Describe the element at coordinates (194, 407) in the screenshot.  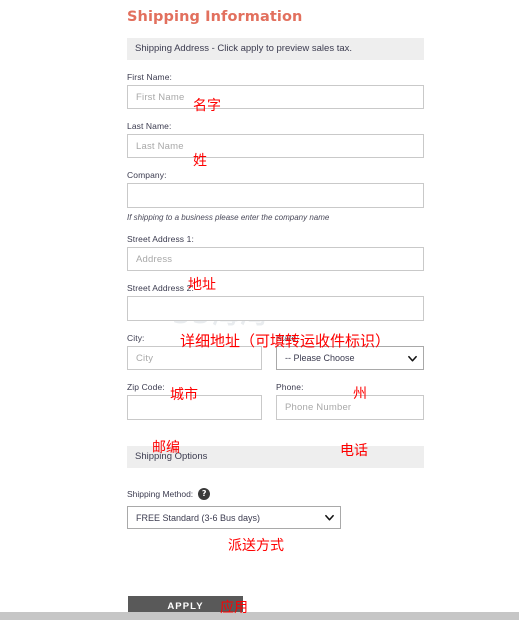
I see `zip-code-input` at that location.